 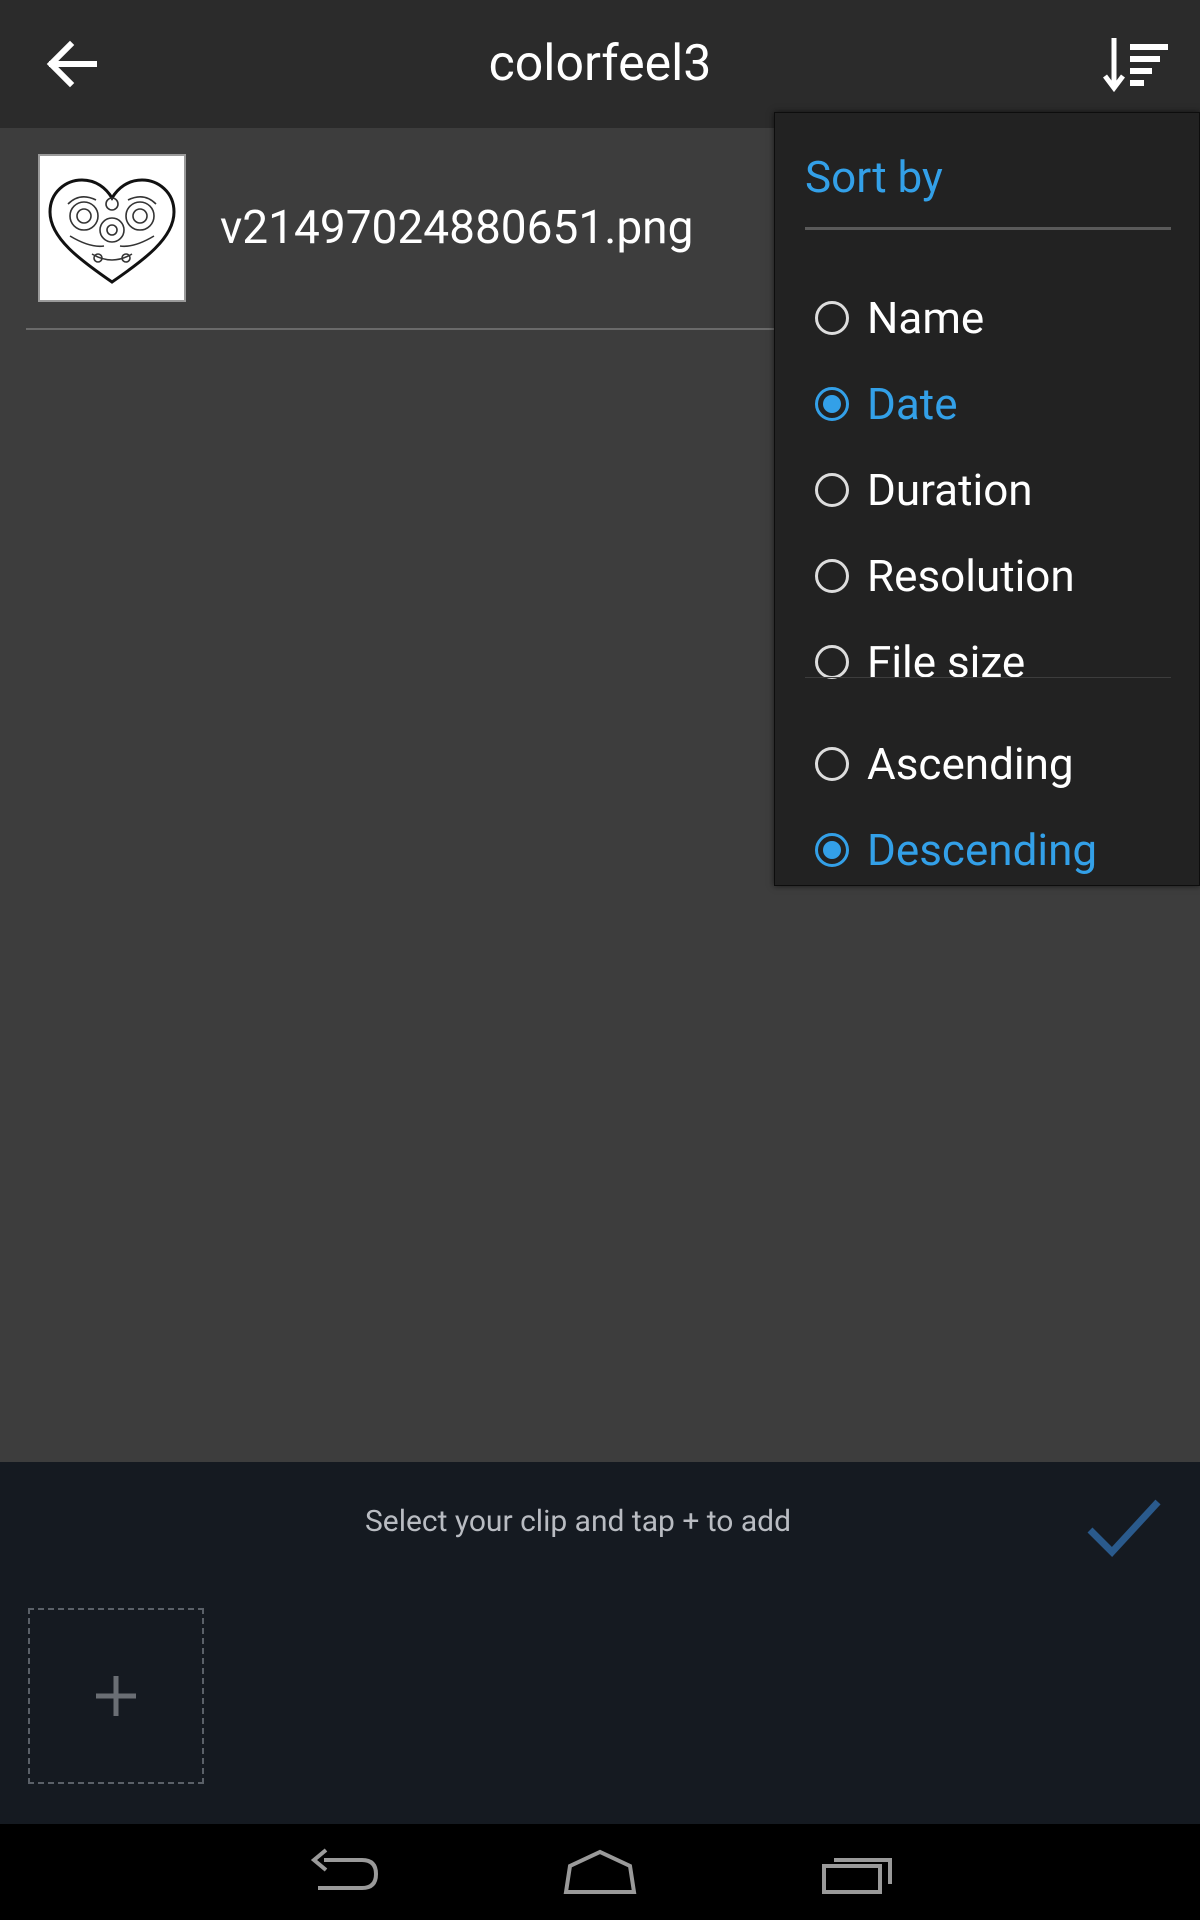 I want to click on nav-back-button, so click(x=344, y=1872).